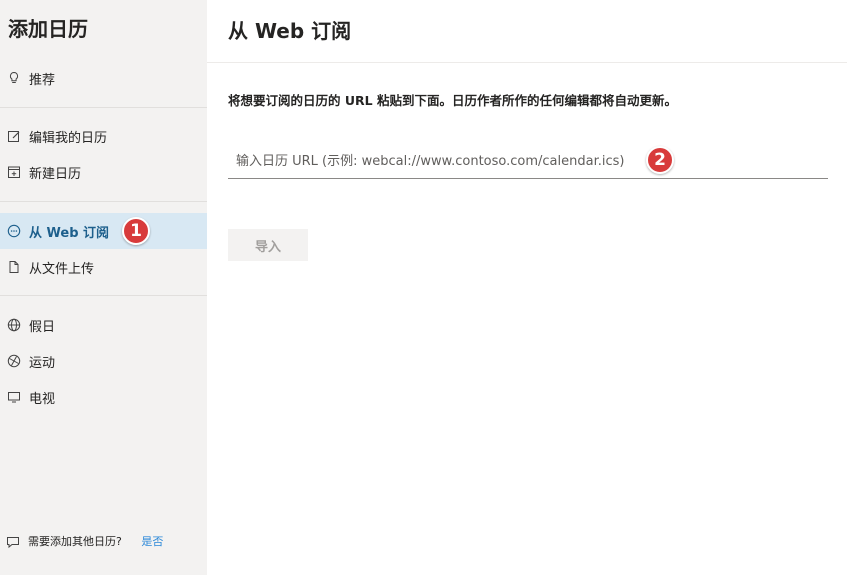 The image size is (847, 575). Describe the element at coordinates (103, 267) in the screenshot. I see `sidebar-item-upload-file: 从文件上传` at that location.